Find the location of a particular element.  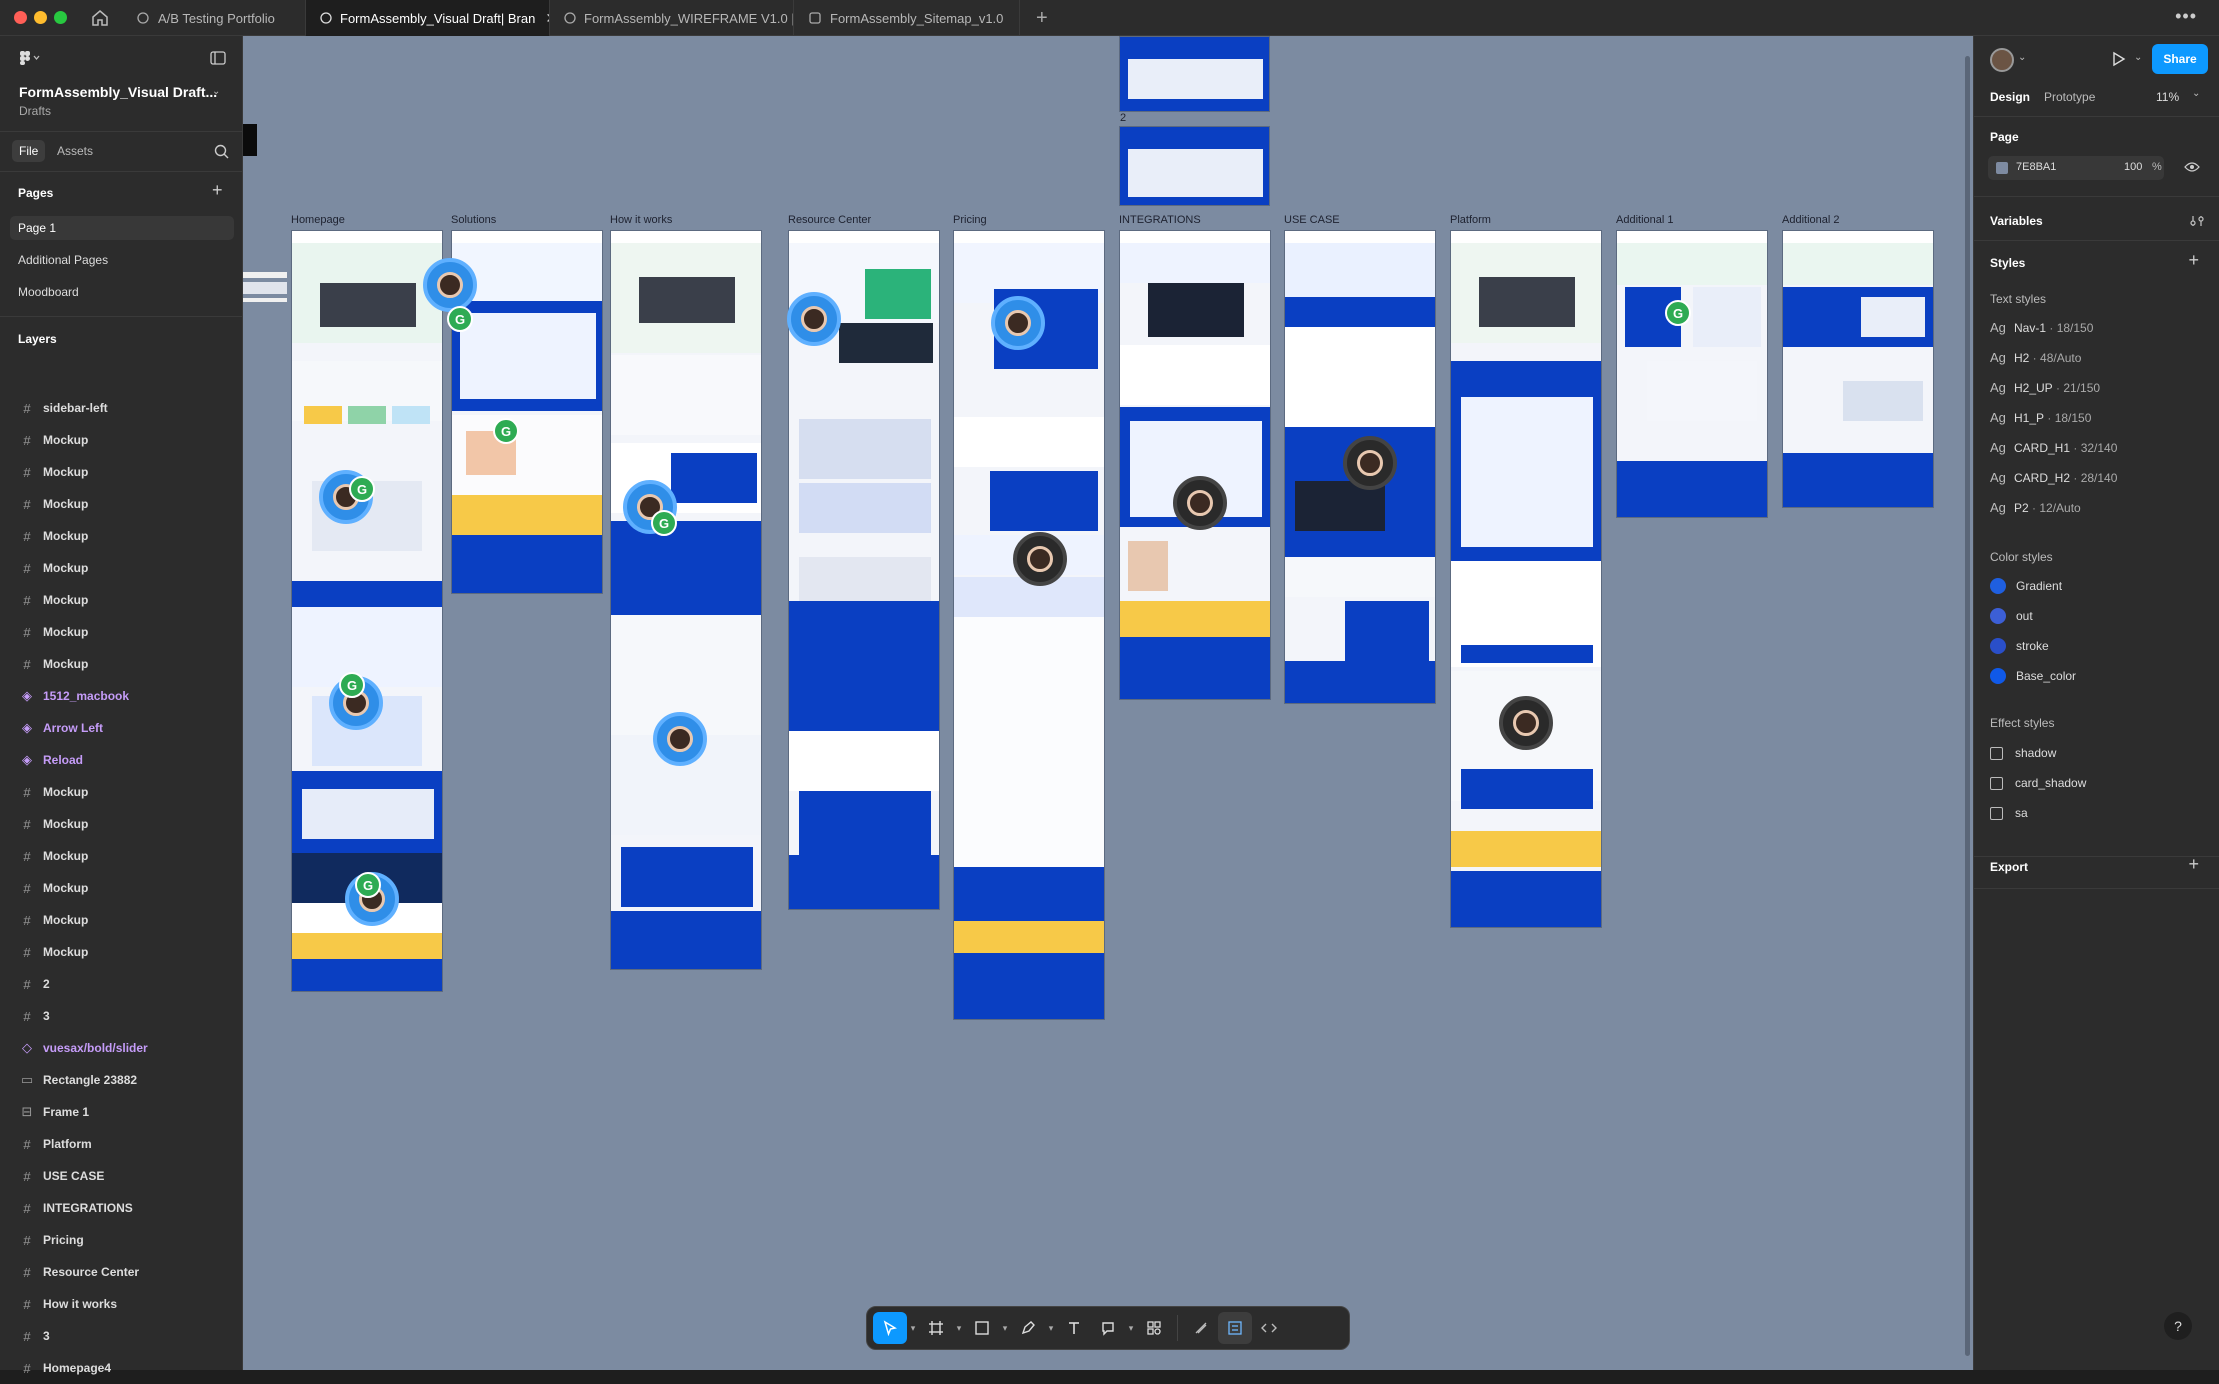

file-location: Drafts is located at coordinates (35, 111).